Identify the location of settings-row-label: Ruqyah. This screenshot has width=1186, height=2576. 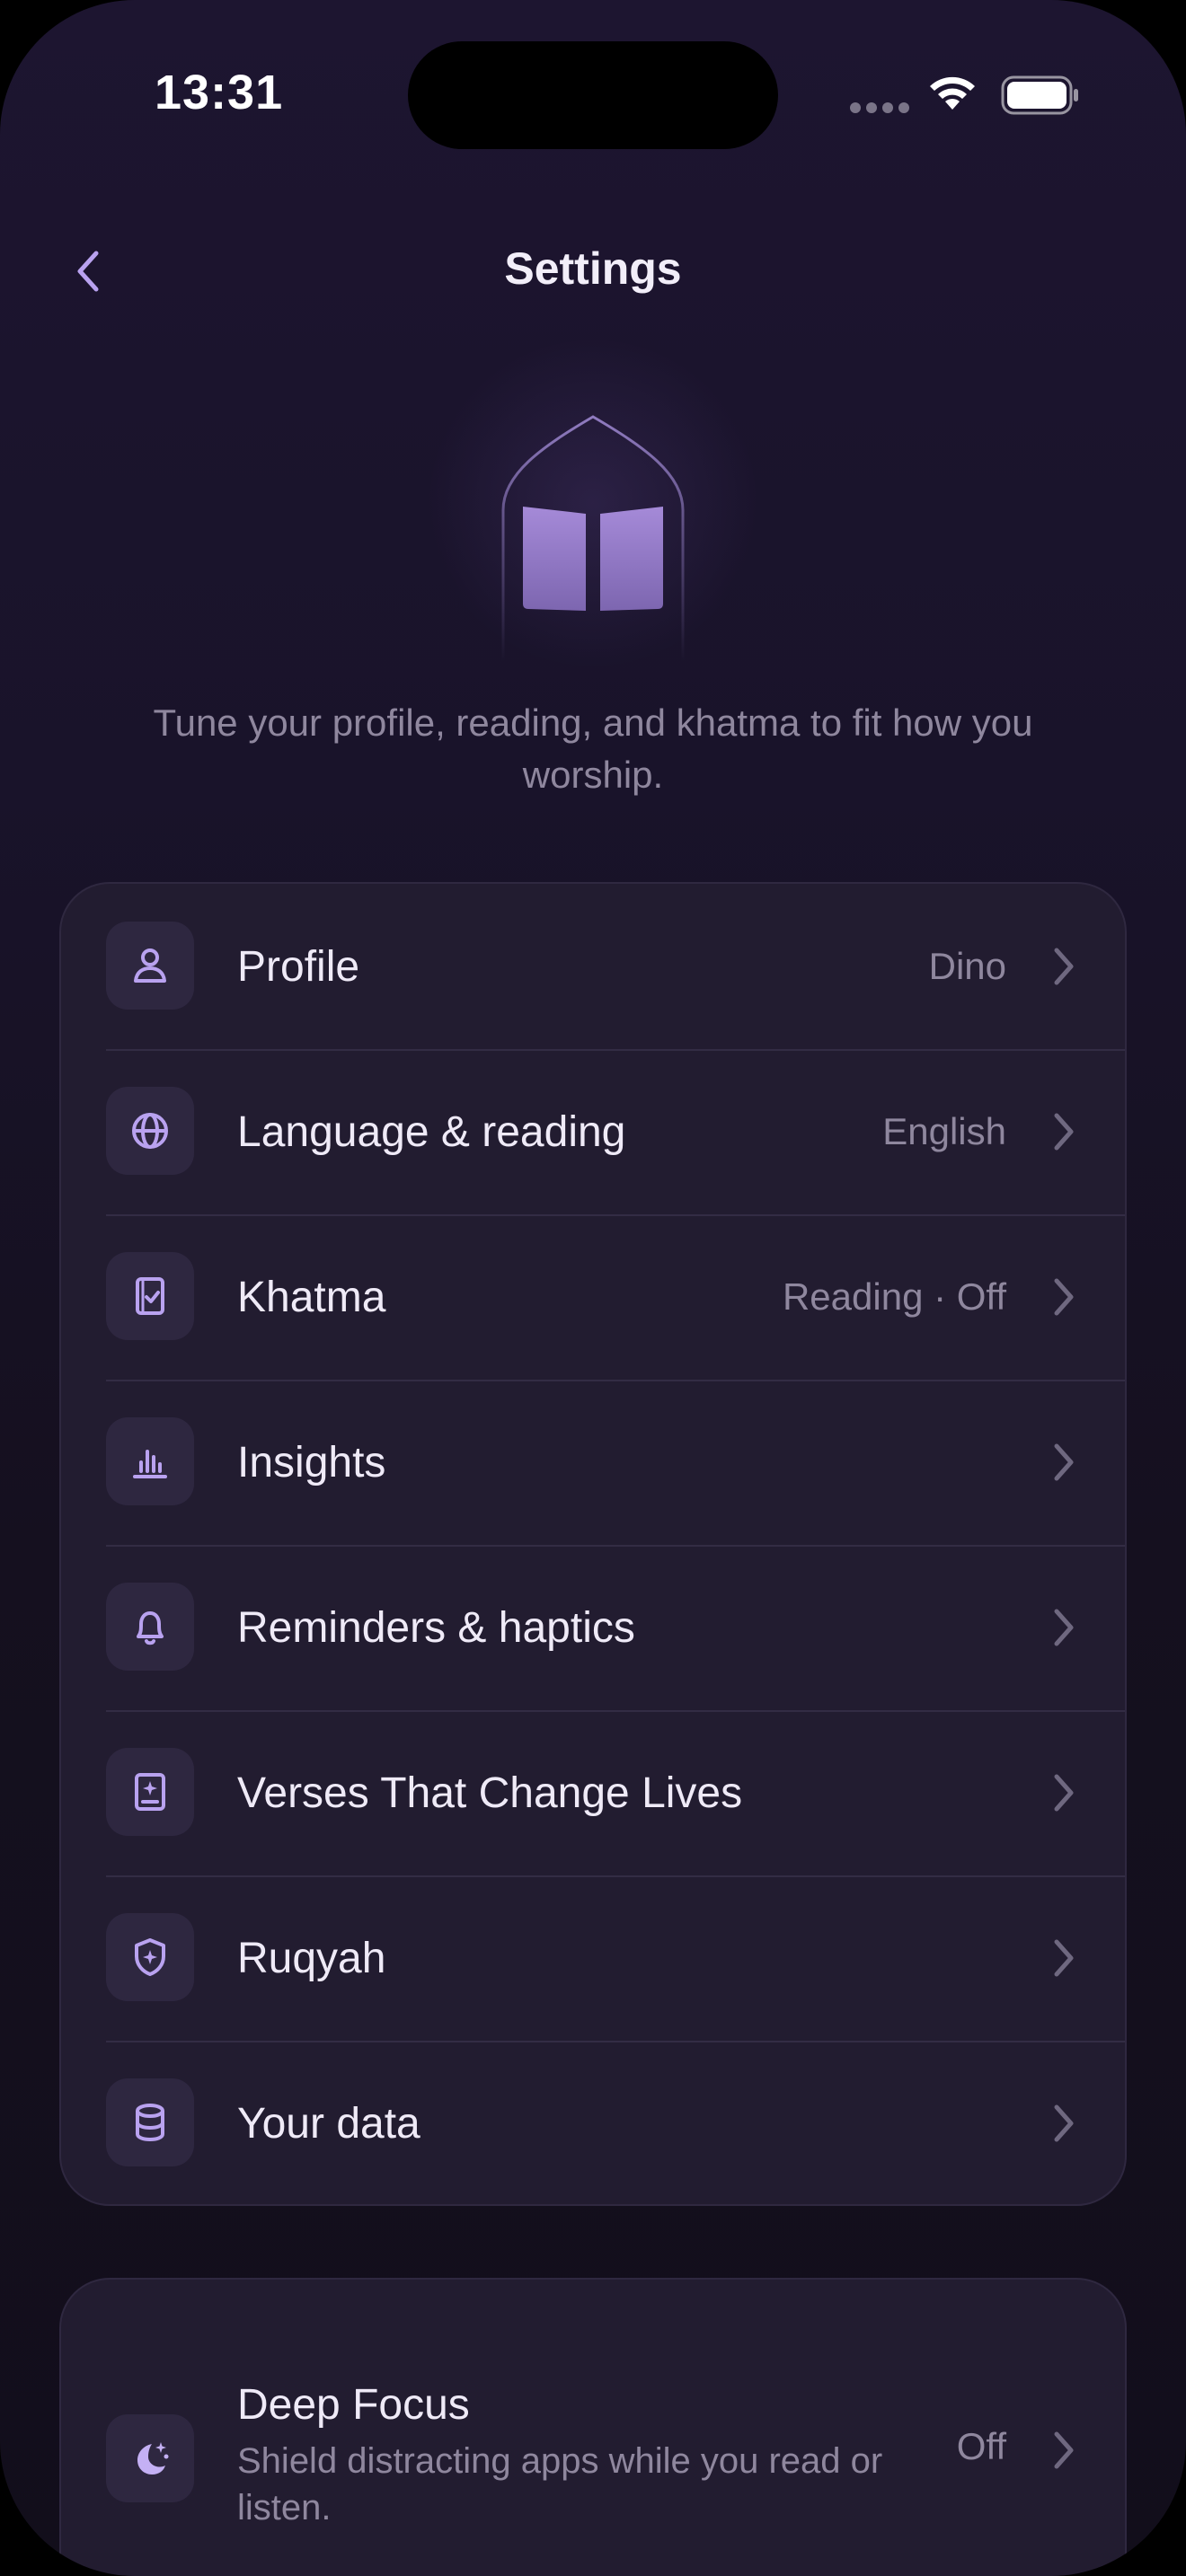
(311, 1958).